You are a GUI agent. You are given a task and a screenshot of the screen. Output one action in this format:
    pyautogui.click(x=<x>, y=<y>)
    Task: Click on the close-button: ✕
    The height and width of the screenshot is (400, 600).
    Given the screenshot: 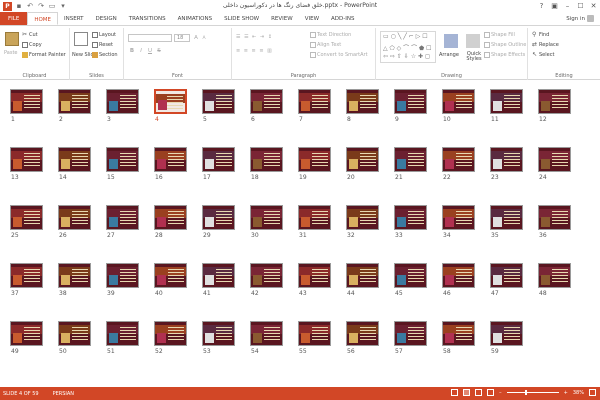 What is the action you would take?
    pyautogui.click(x=593, y=6)
    